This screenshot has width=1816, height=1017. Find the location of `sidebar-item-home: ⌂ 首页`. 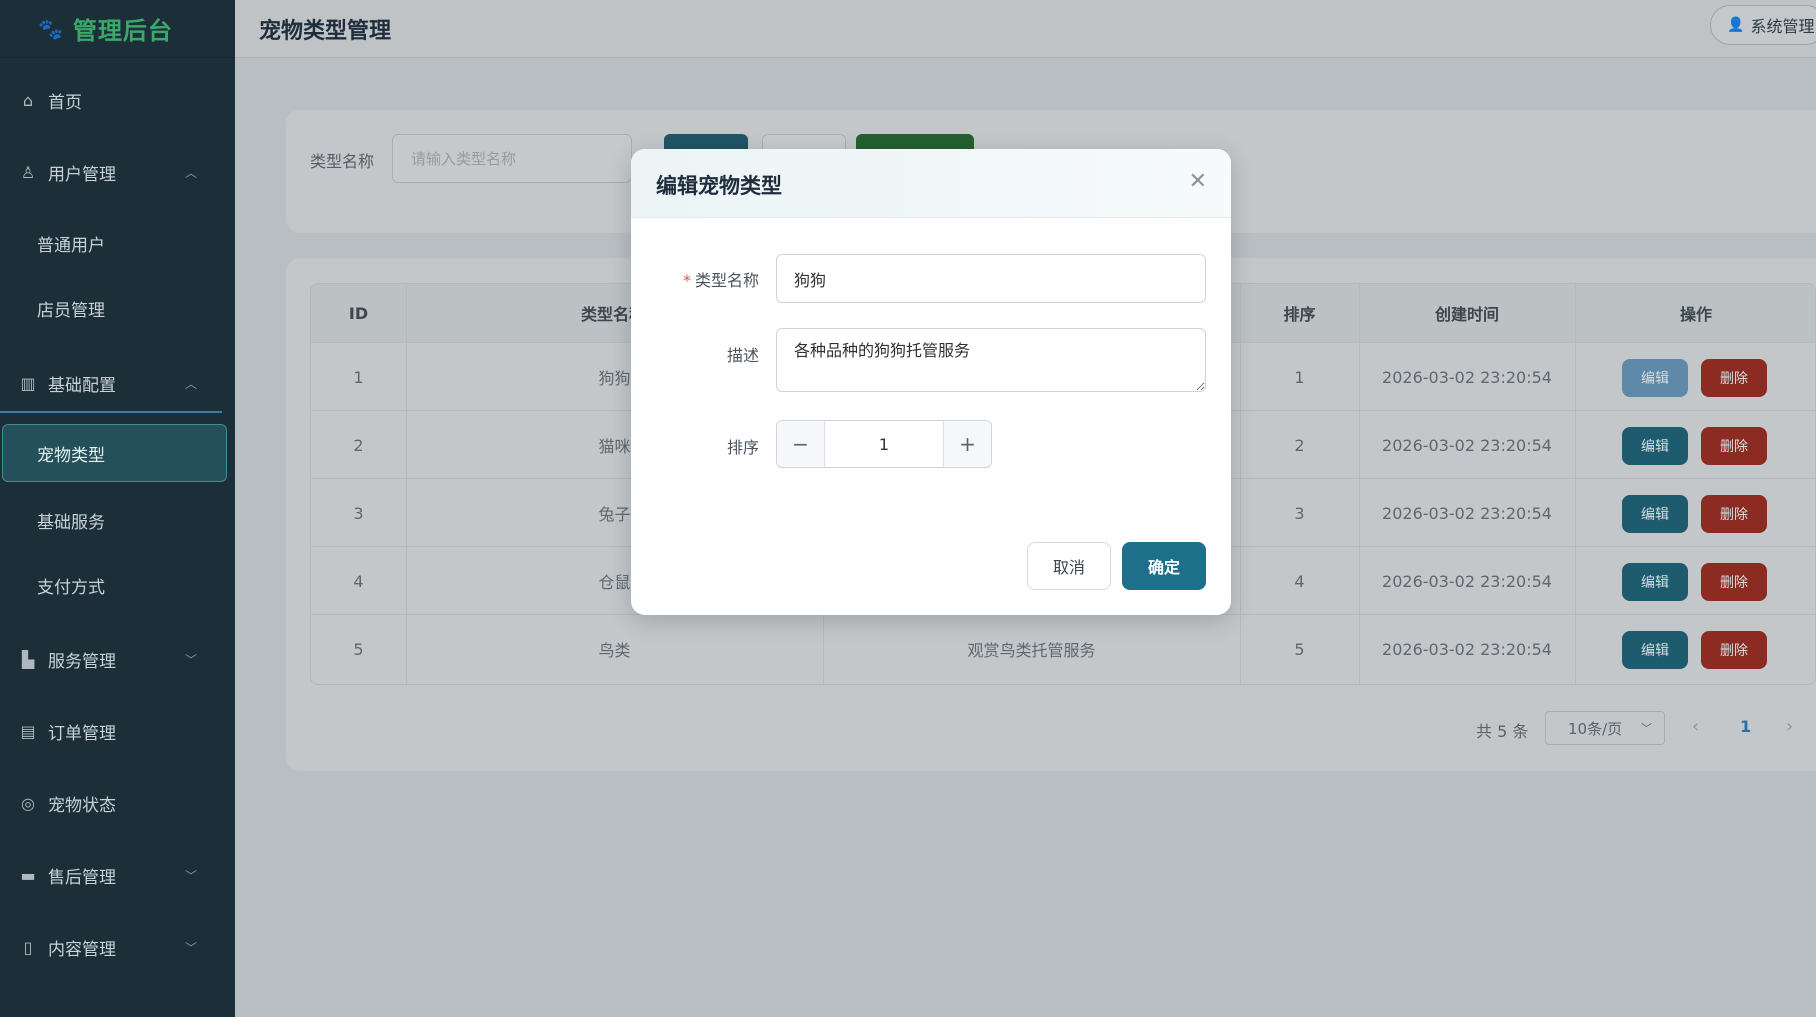

sidebar-item-home: ⌂ 首页 is located at coordinates (117, 100).